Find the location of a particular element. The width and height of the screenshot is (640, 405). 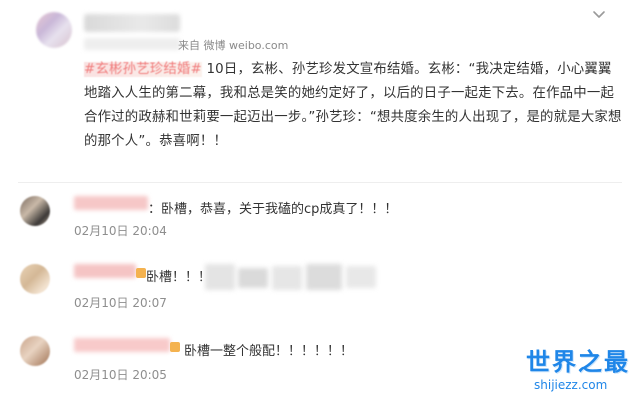

post-source: 来自 微博 weibo.com is located at coordinates (233, 45).